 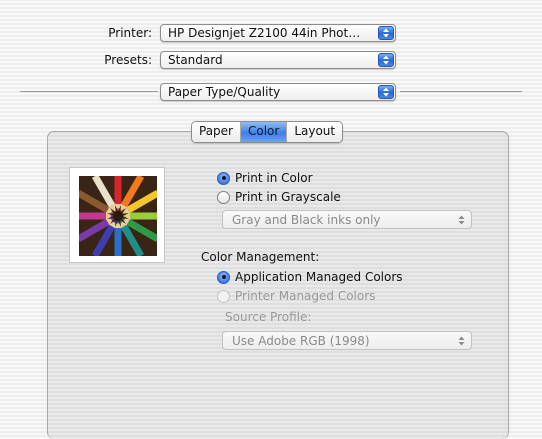 I want to click on gray-inks-popup: Gray and Black inks only, so click(x=347, y=219).